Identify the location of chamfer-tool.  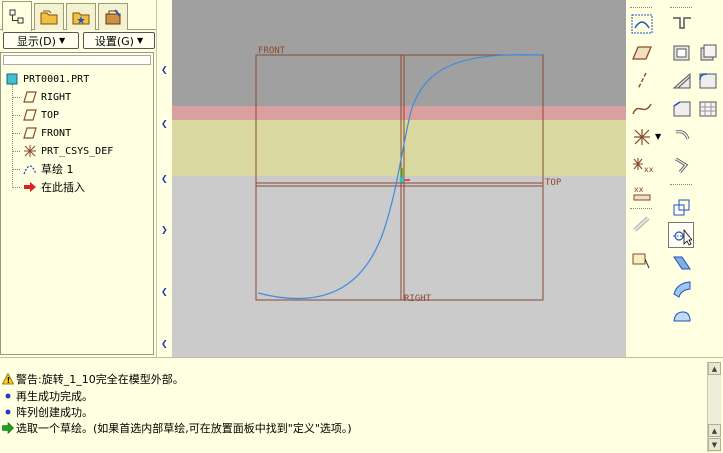
(682, 109).